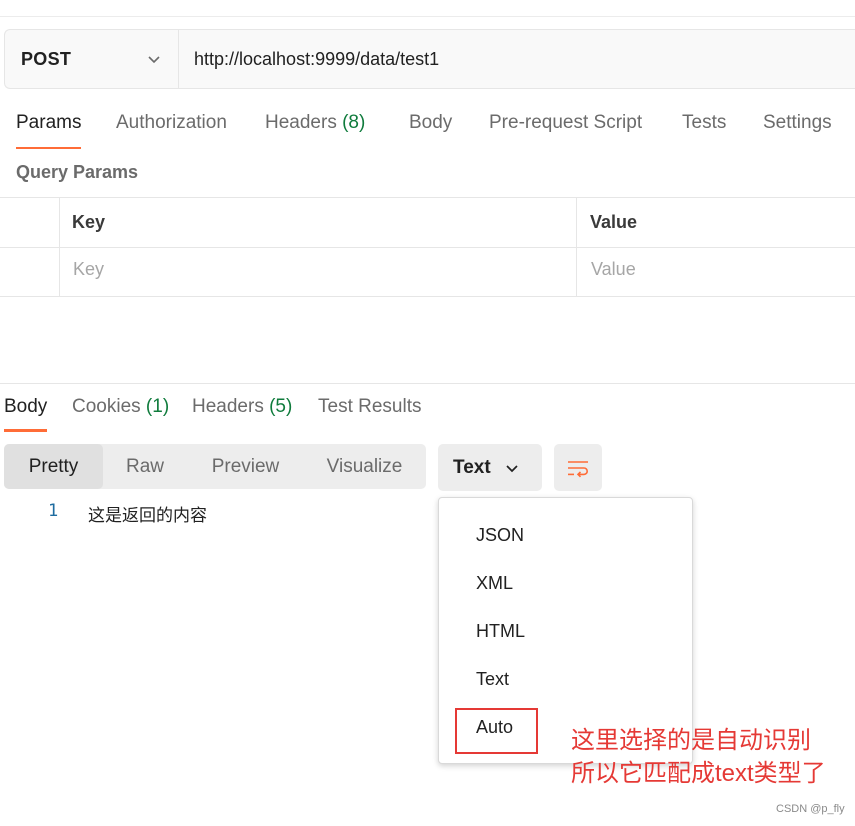  Describe the element at coordinates (614, 222) in the screenshot. I see `column-header-value: Value` at that location.